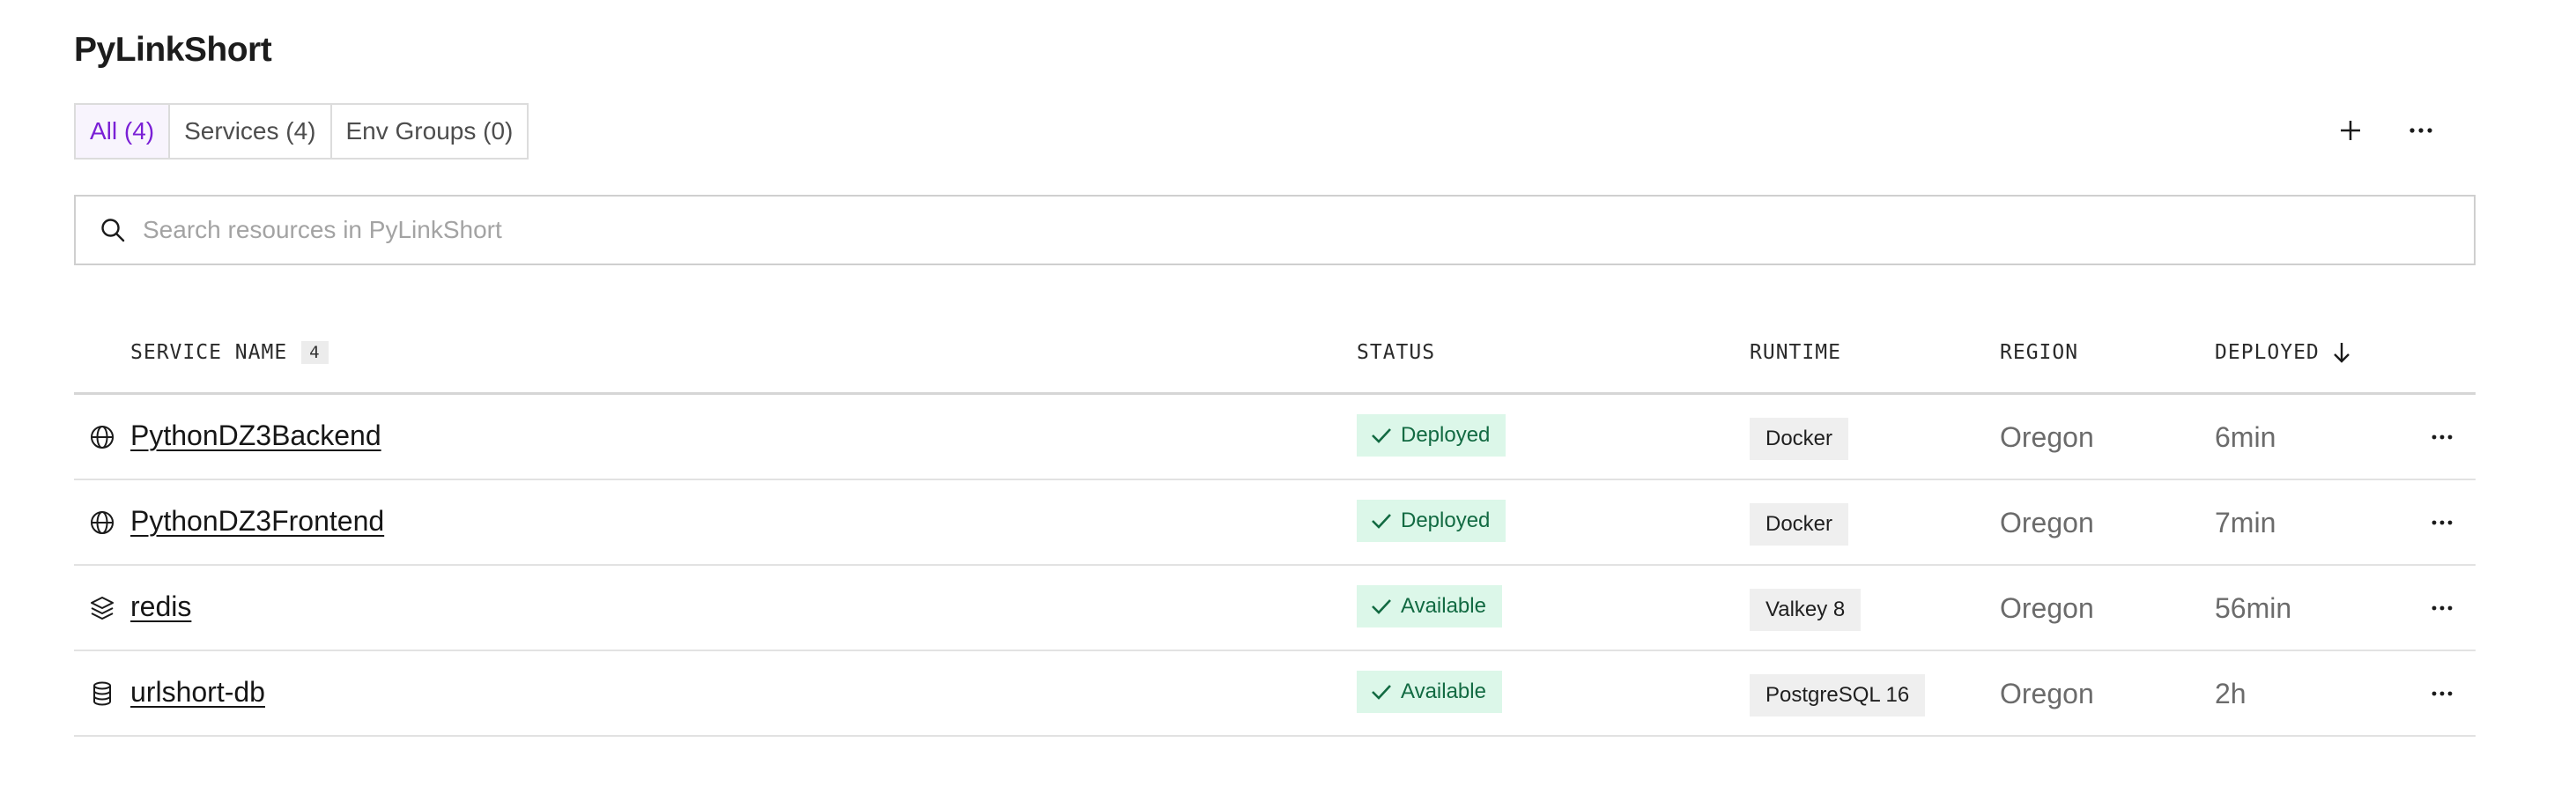 This screenshot has width=2576, height=802. I want to click on database-icon, so click(102, 693).